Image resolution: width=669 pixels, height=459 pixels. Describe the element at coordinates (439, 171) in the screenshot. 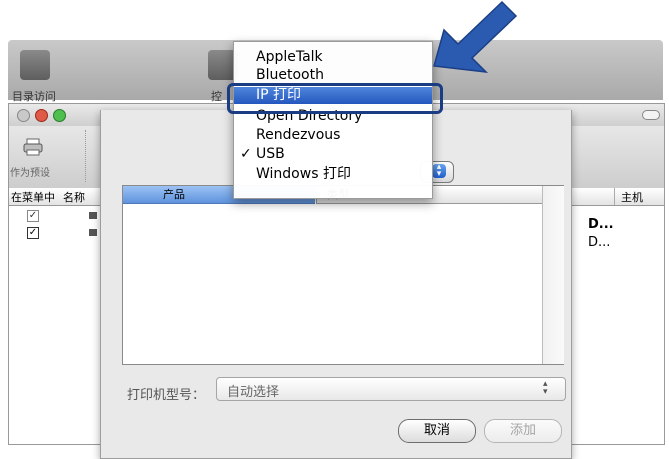

I see `popup-arrows-icon: ▴ ▾` at that location.